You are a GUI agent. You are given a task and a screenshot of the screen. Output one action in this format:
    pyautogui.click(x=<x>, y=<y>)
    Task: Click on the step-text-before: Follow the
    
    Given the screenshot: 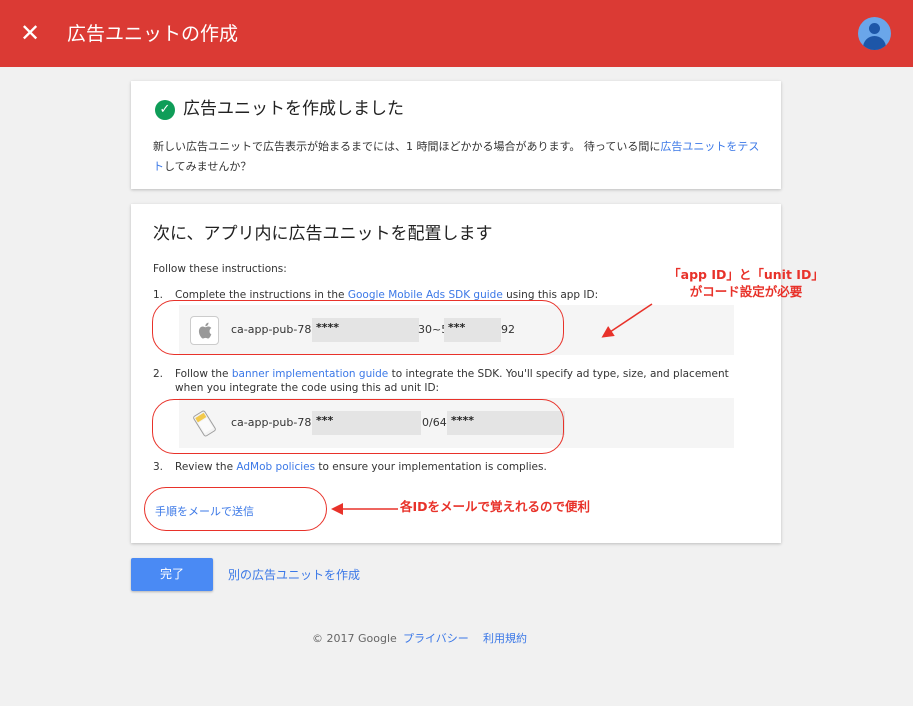 What is the action you would take?
    pyautogui.click(x=203, y=374)
    